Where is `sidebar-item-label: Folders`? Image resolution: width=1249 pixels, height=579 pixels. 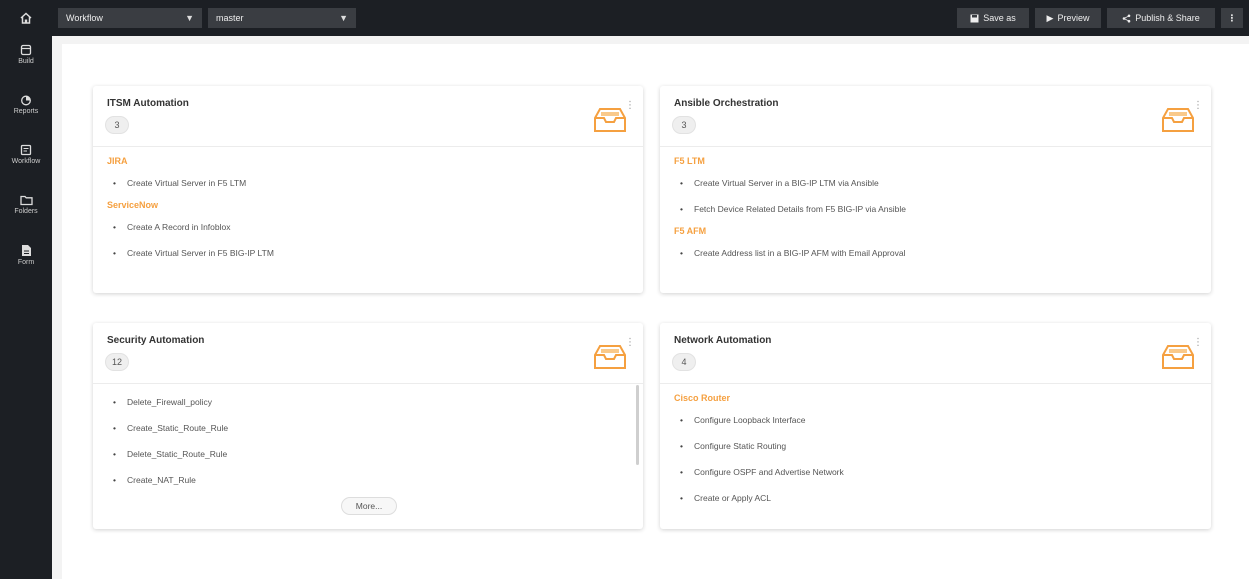
sidebar-item-label: Folders is located at coordinates (26, 211).